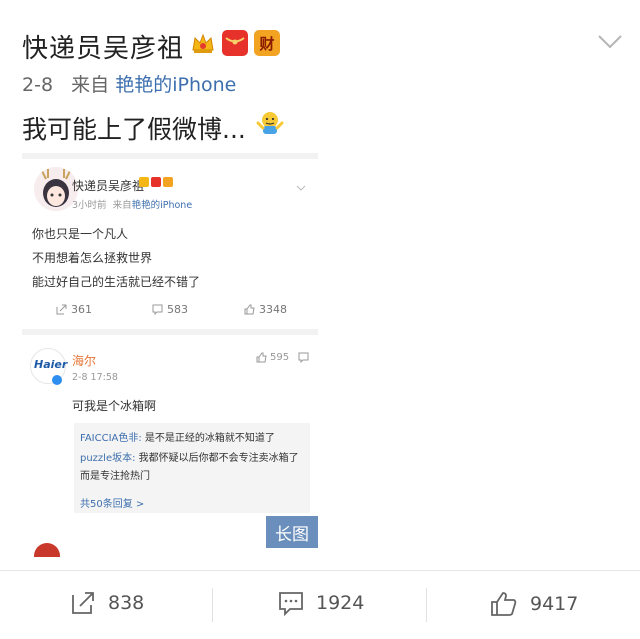 The image size is (640, 639). Describe the element at coordinates (111, 438) in the screenshot. I see `reply-user: FAICCIA色非:` at that location.